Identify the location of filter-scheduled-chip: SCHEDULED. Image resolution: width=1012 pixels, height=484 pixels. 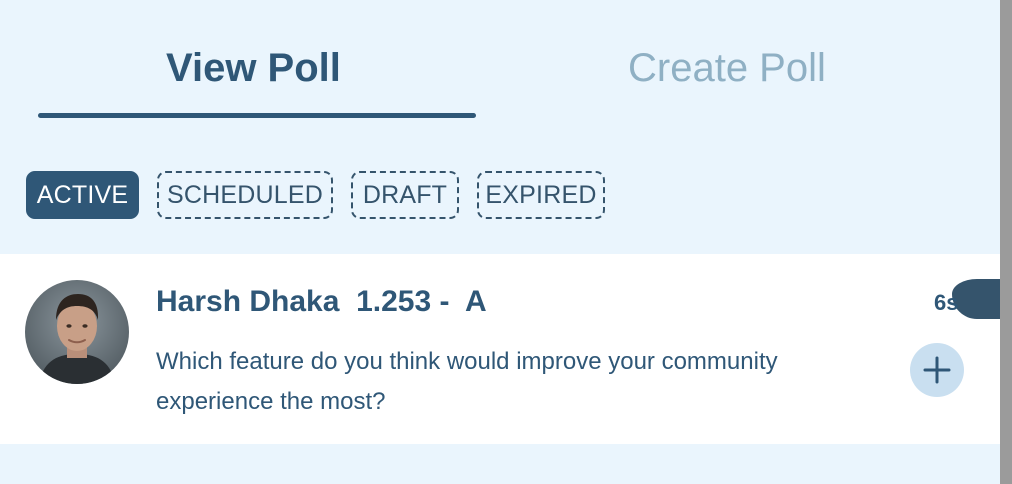
(245, 195).